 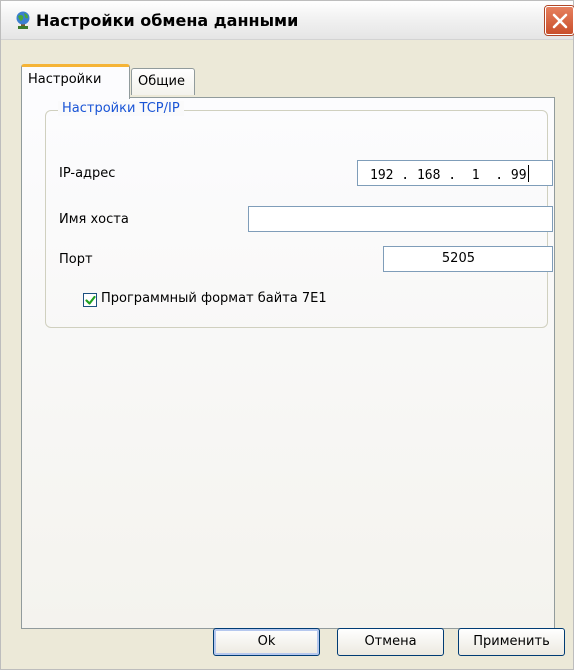 What do you see at coordinates (448, 175) in the screenshot?
I see `ip-value: 192 . 168 . 1 . 99` at bounding box center [448, 175].